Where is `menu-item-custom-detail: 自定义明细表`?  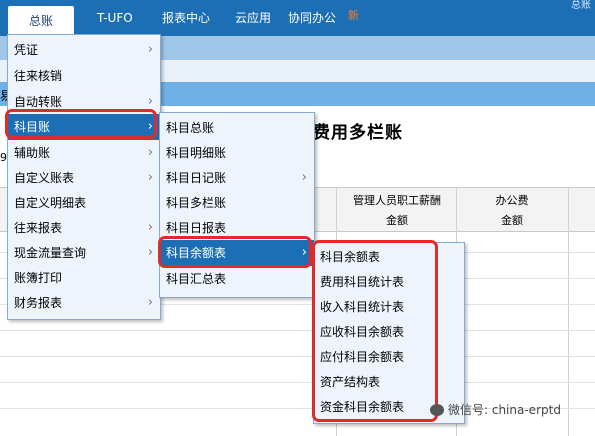 menu-item-custom-detail: 自定义明细表 is located at coordinates (84, 203).